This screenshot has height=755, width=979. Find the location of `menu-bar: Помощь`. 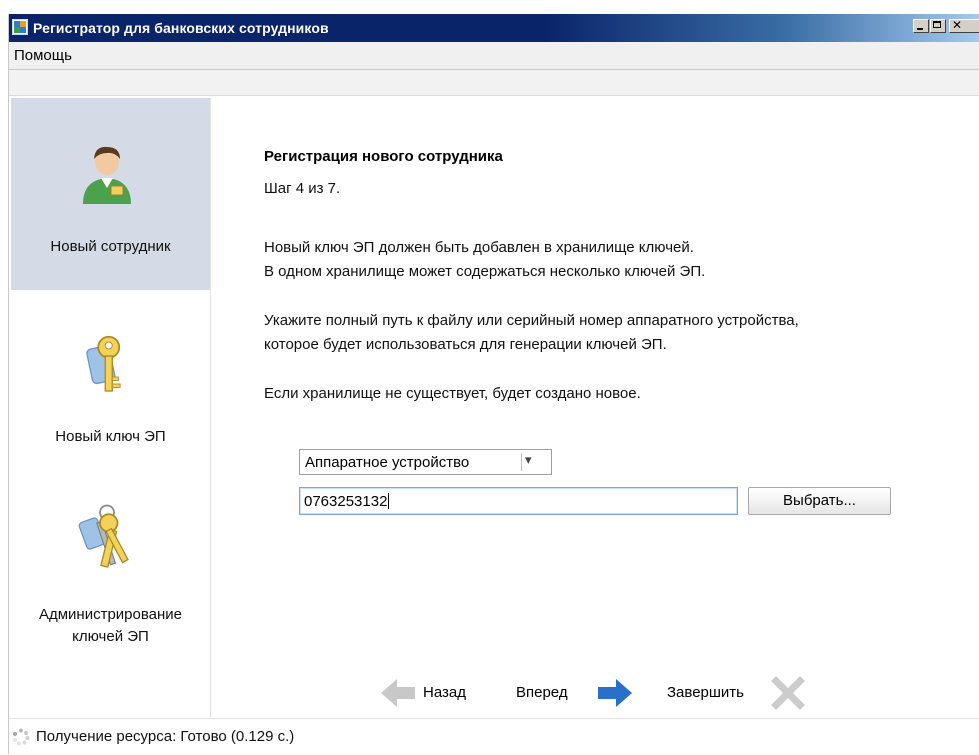

menu-bar: Помощь is located at coordinates (494, 56).